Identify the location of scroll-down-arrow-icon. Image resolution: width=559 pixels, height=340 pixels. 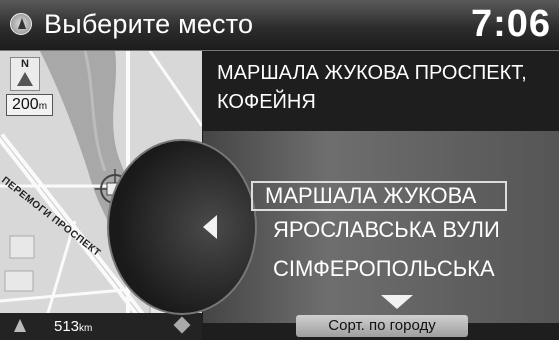
(397, 302).